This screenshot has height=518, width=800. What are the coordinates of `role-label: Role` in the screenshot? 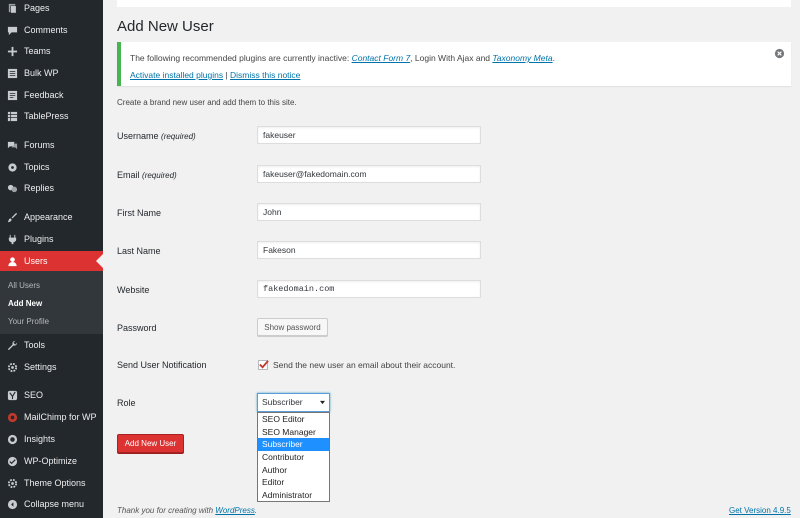 It's located at (126, 403).